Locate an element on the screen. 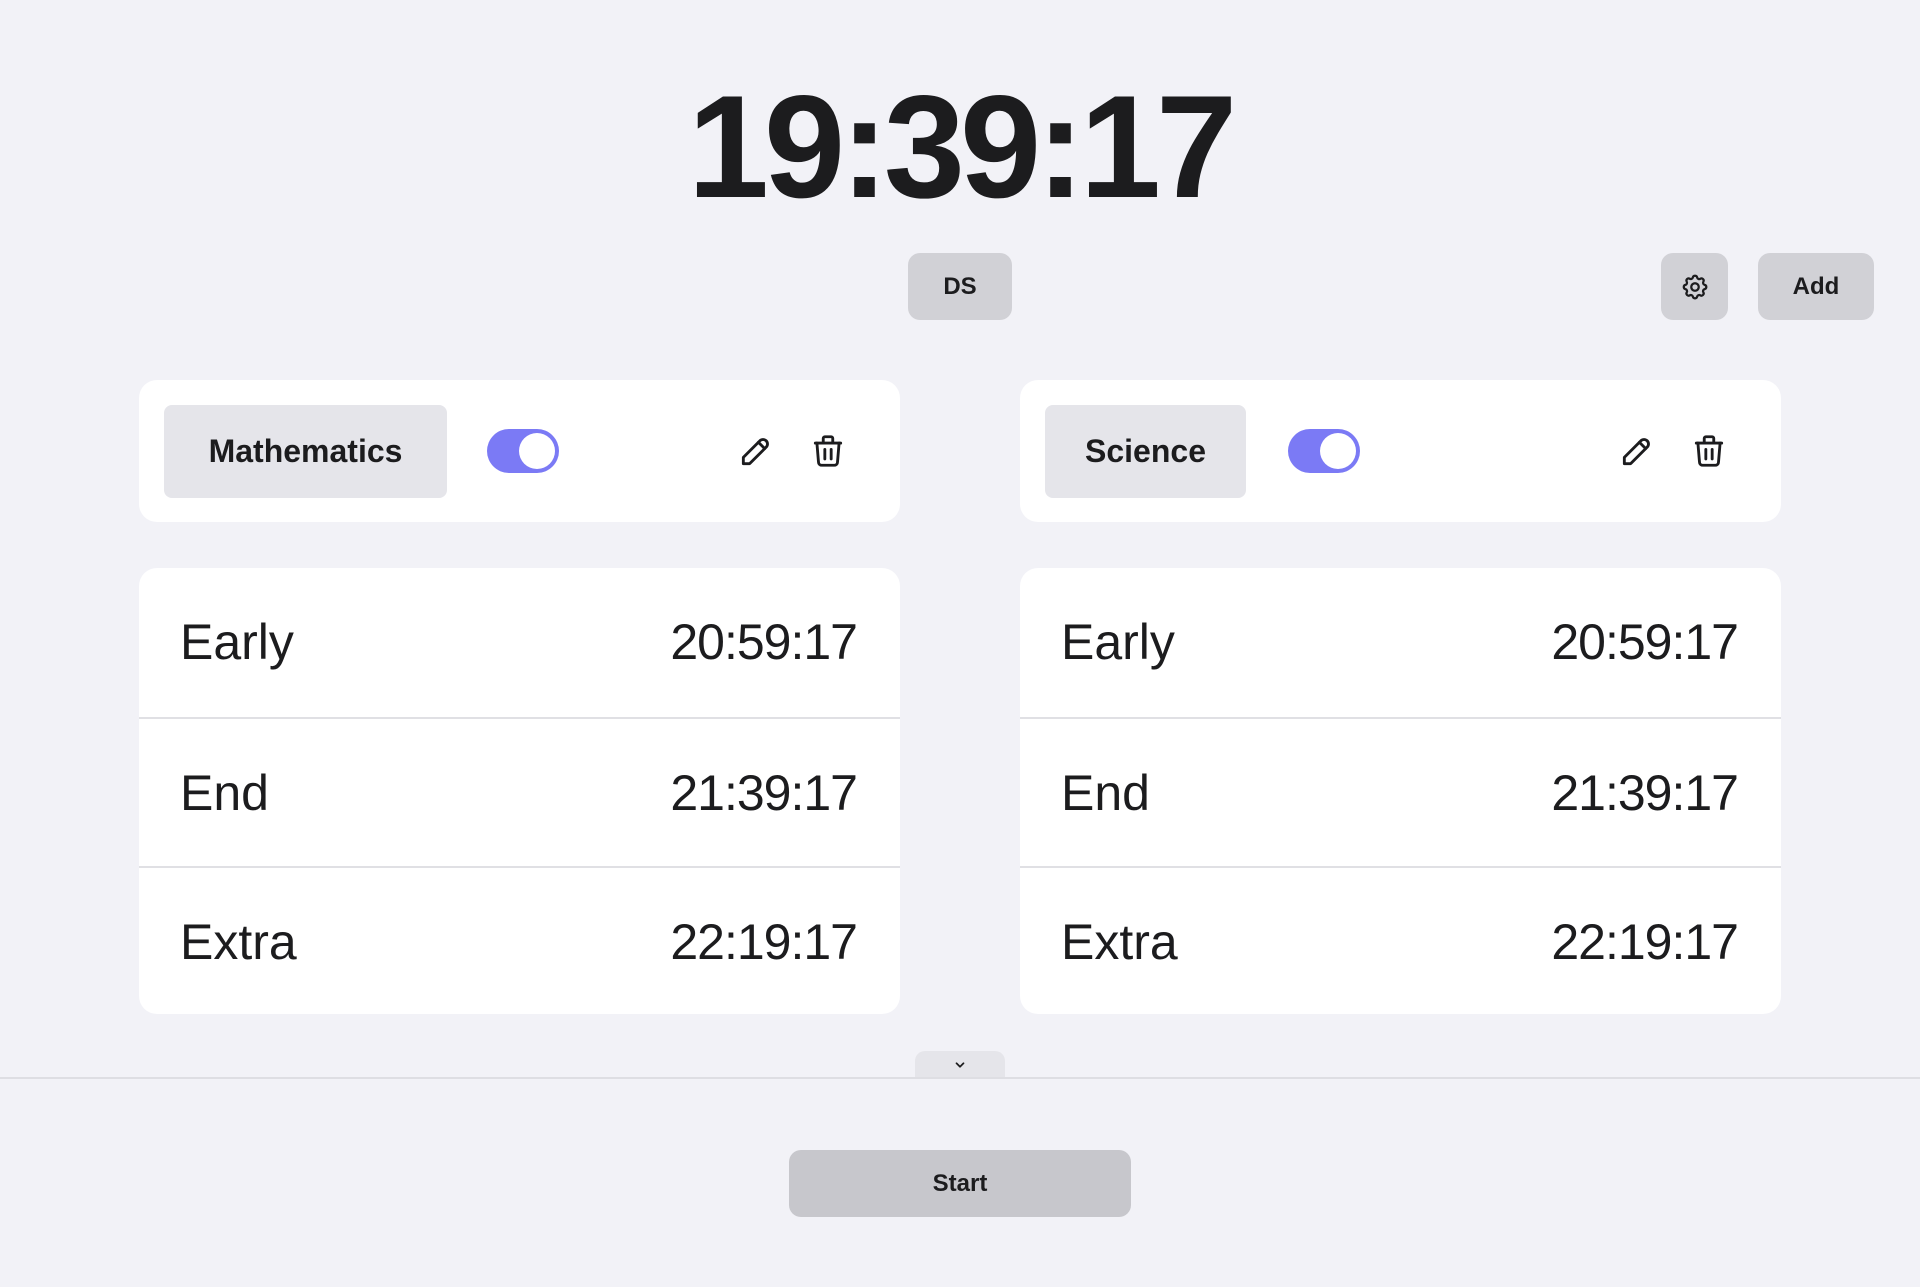  gear-icon is located at coordinates (1695, 287).